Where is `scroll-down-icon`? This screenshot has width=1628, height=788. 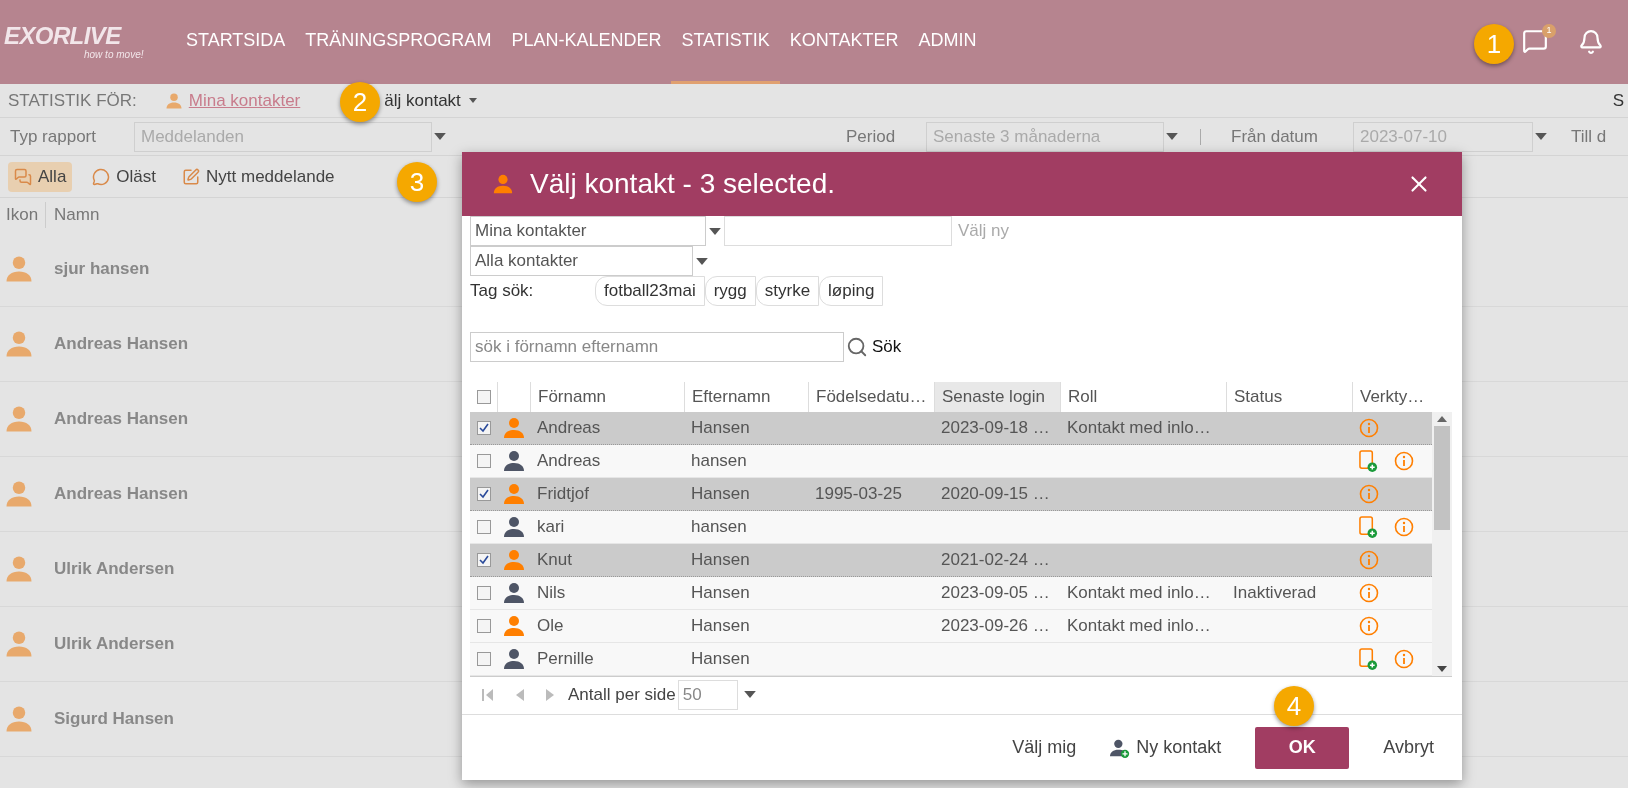 scroll-down-icon is located at coordinates (1442, 669).